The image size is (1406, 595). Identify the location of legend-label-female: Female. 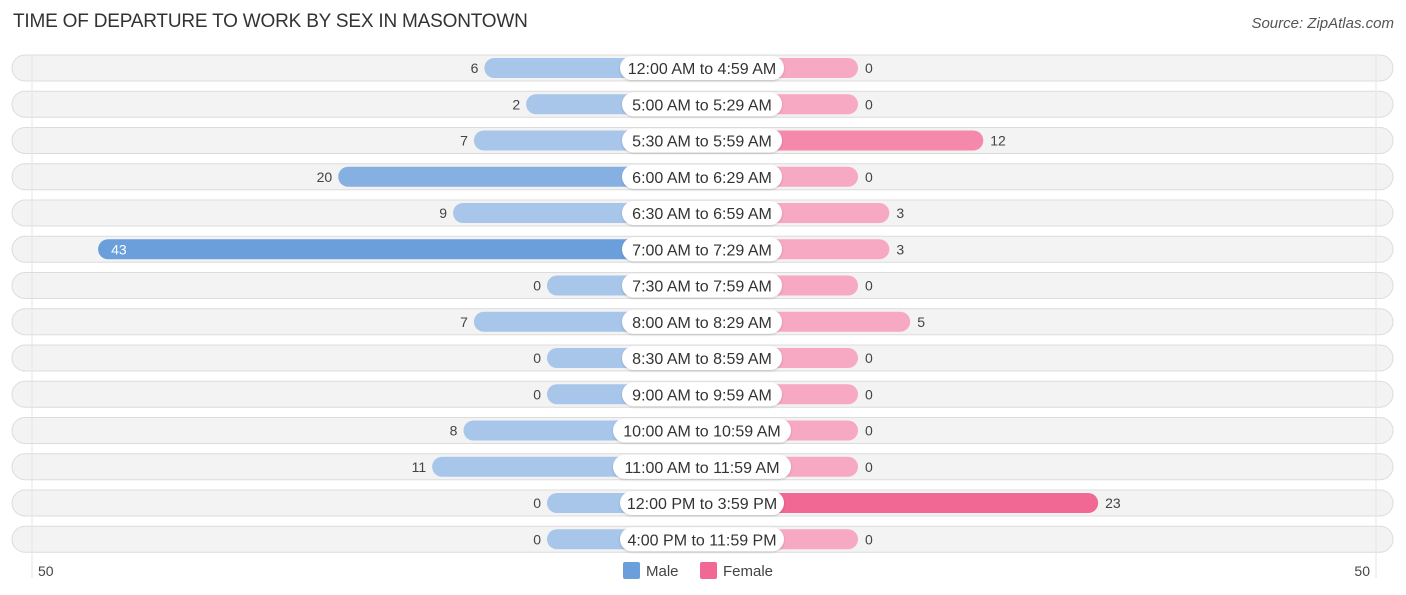
(748, 571).